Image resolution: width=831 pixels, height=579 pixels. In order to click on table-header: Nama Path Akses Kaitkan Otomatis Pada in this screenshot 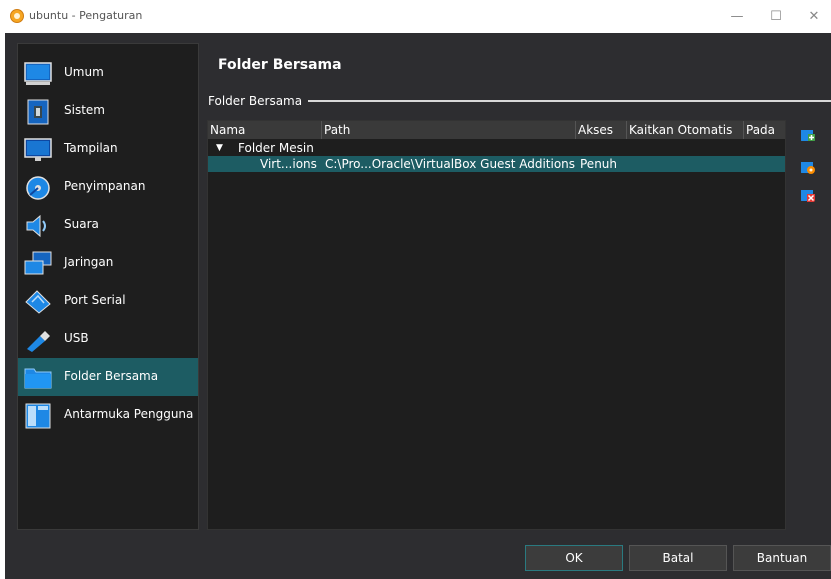, I will do `click(496, 130)`.